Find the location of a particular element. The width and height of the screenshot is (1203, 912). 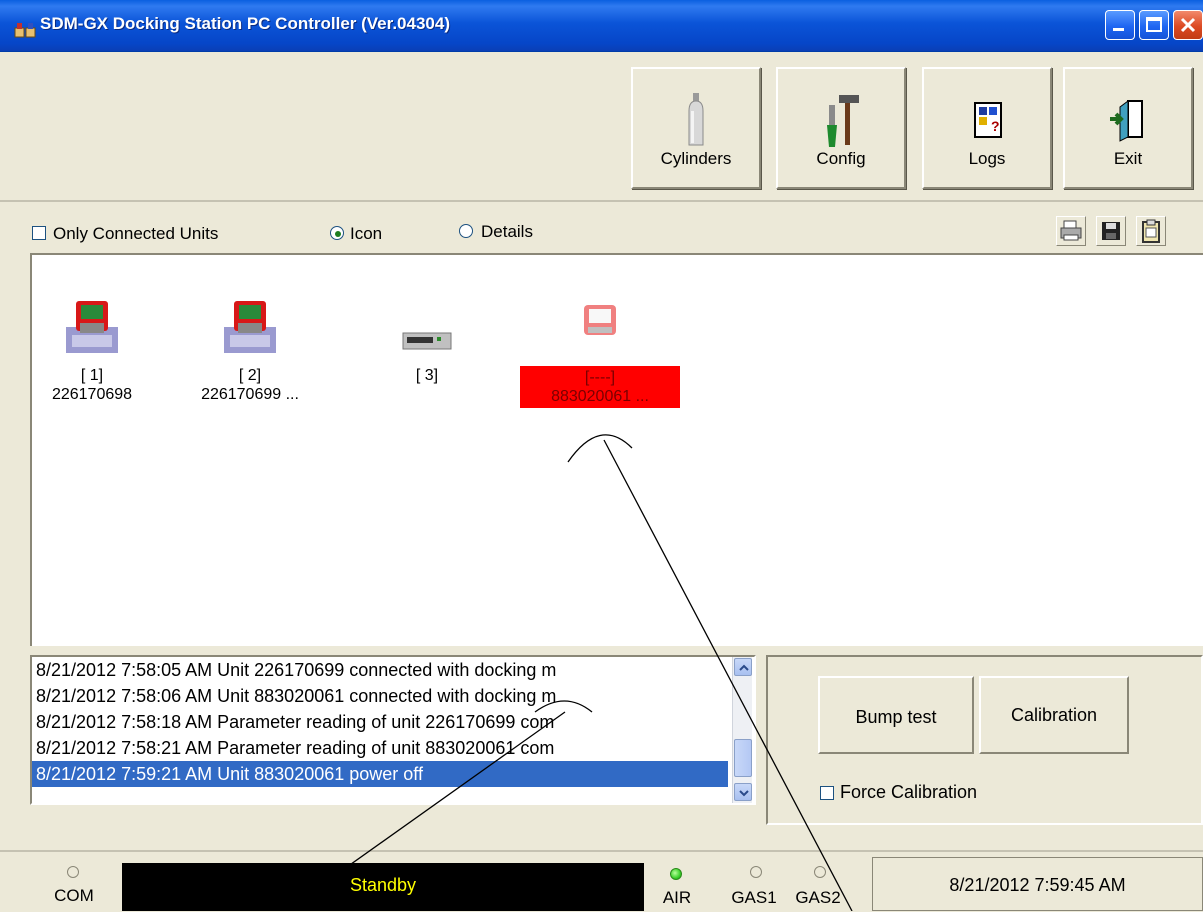

maximize-button is located at coordinates (1154, 25).